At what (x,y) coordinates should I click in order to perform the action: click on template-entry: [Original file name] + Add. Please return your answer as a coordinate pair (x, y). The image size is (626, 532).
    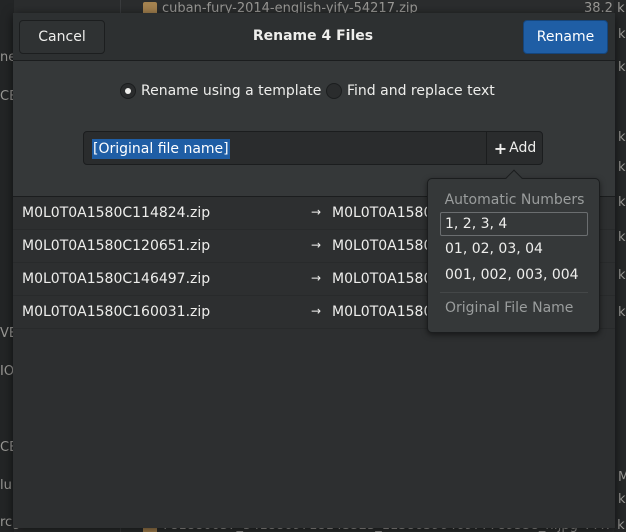
    Looking at the image, I should click on (313, 148).